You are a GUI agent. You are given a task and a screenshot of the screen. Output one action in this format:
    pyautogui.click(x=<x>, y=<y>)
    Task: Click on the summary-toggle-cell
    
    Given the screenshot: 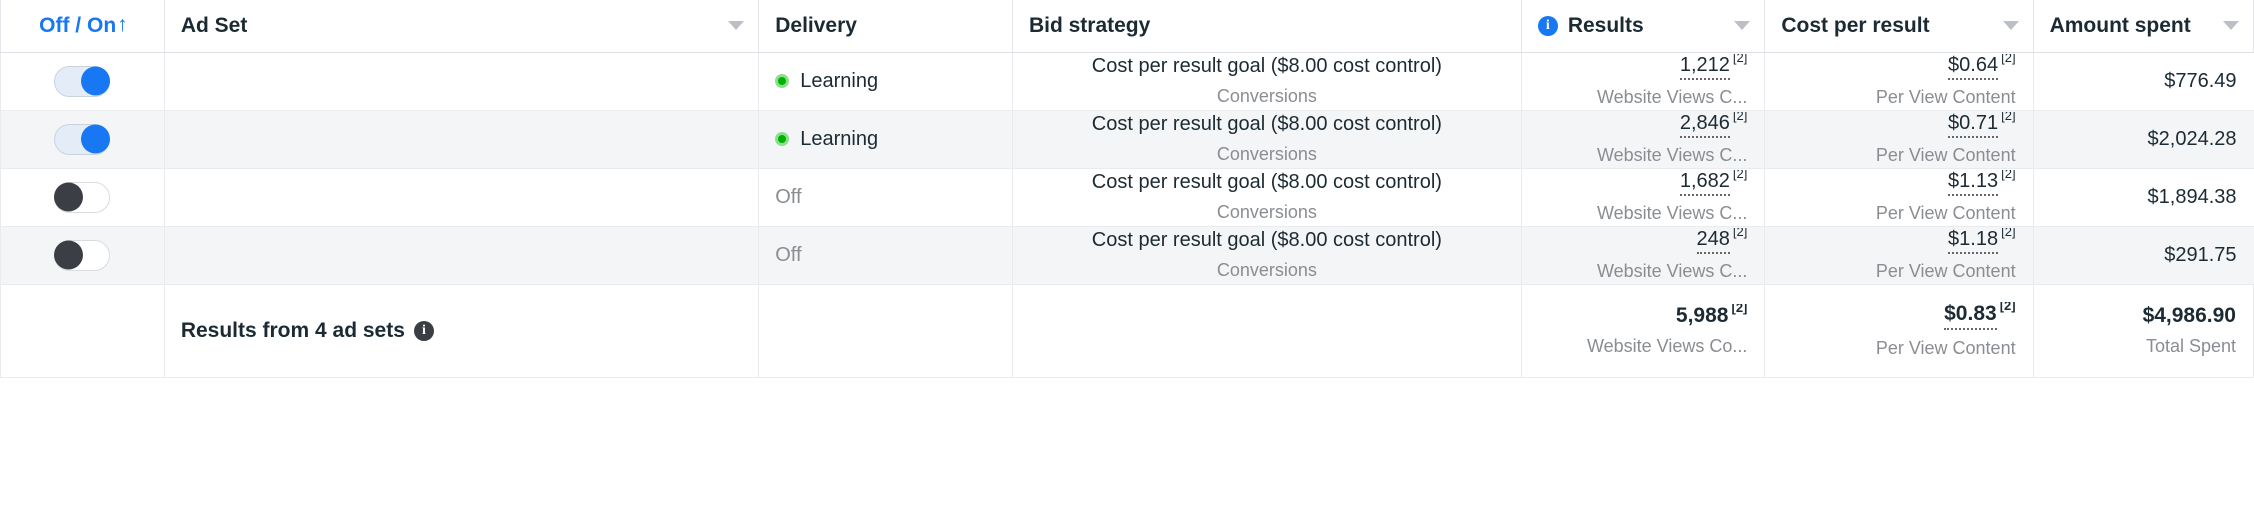 What is the action you would take?
    pyautogui.click(x=82, y=331)
    